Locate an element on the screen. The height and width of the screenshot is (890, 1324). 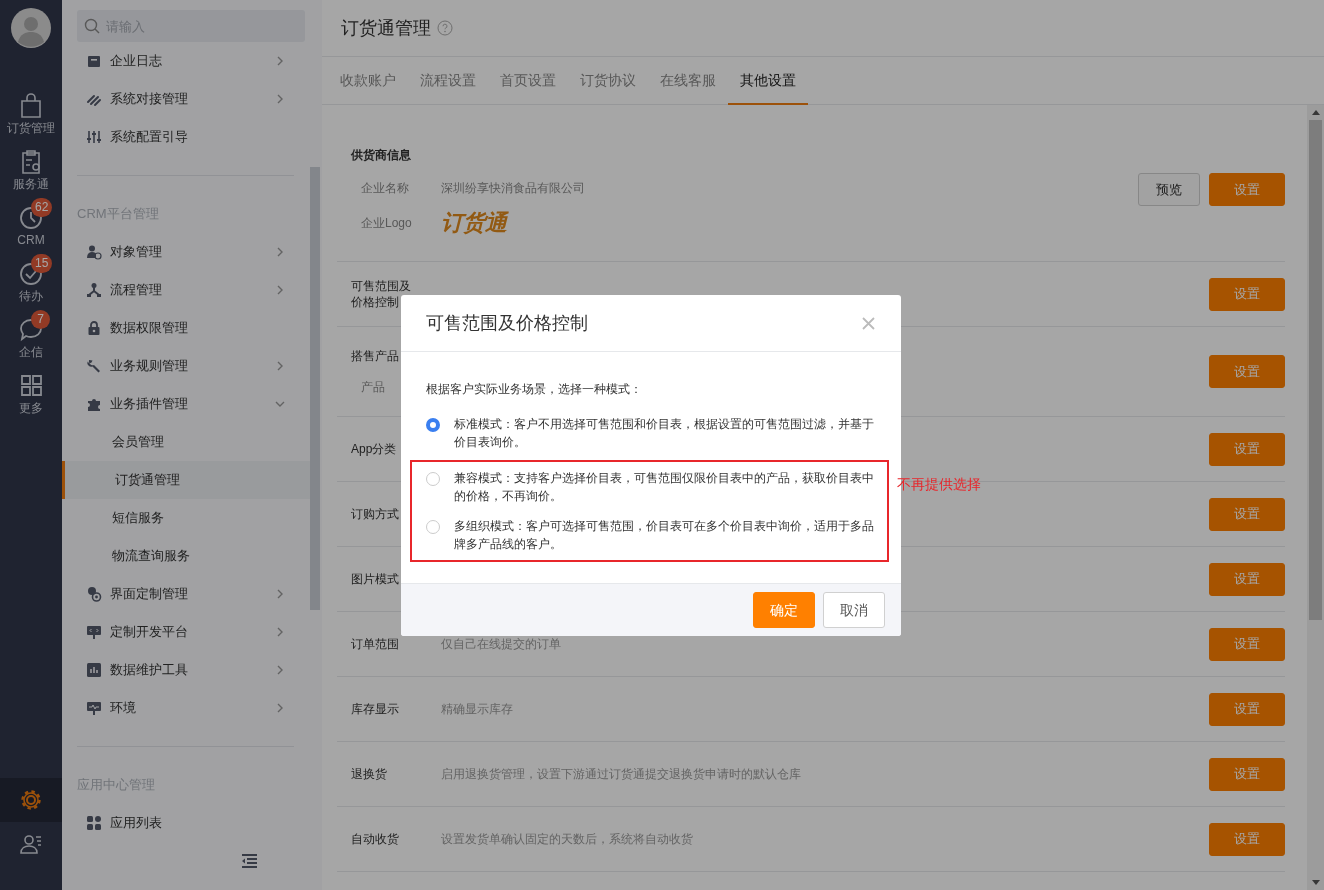
sidebar-item: 系统配置引导 is located at coordinates (193, 137).